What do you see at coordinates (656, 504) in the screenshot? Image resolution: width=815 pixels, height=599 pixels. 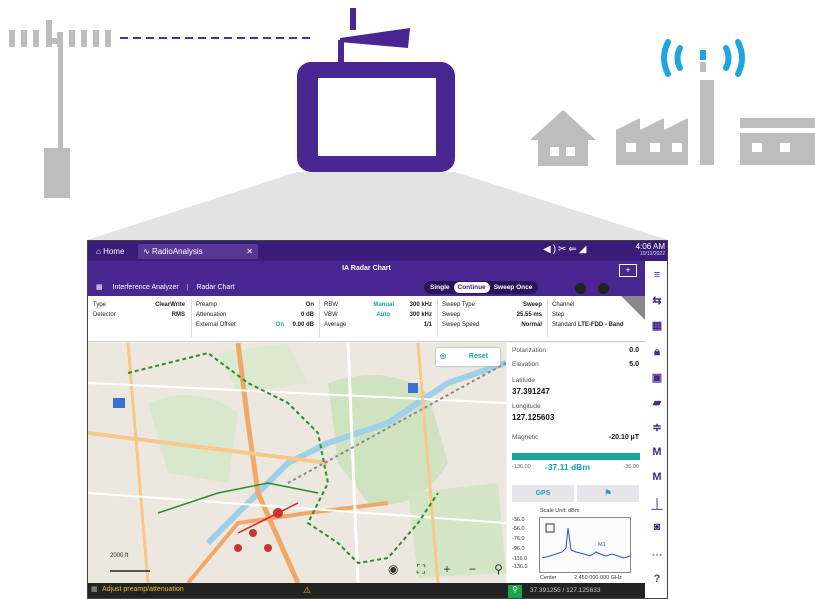 I see `peak-icon: ⏊` at bounding box center [656, 504].